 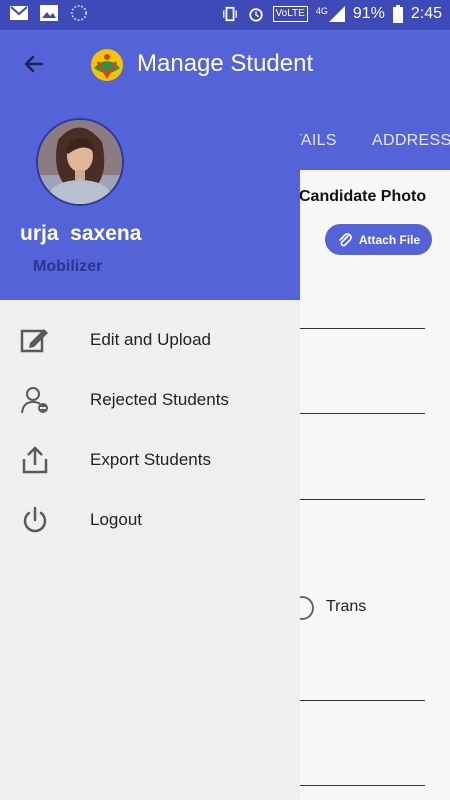 I want to click on network-label: 4G, so click(x=321, y=11).